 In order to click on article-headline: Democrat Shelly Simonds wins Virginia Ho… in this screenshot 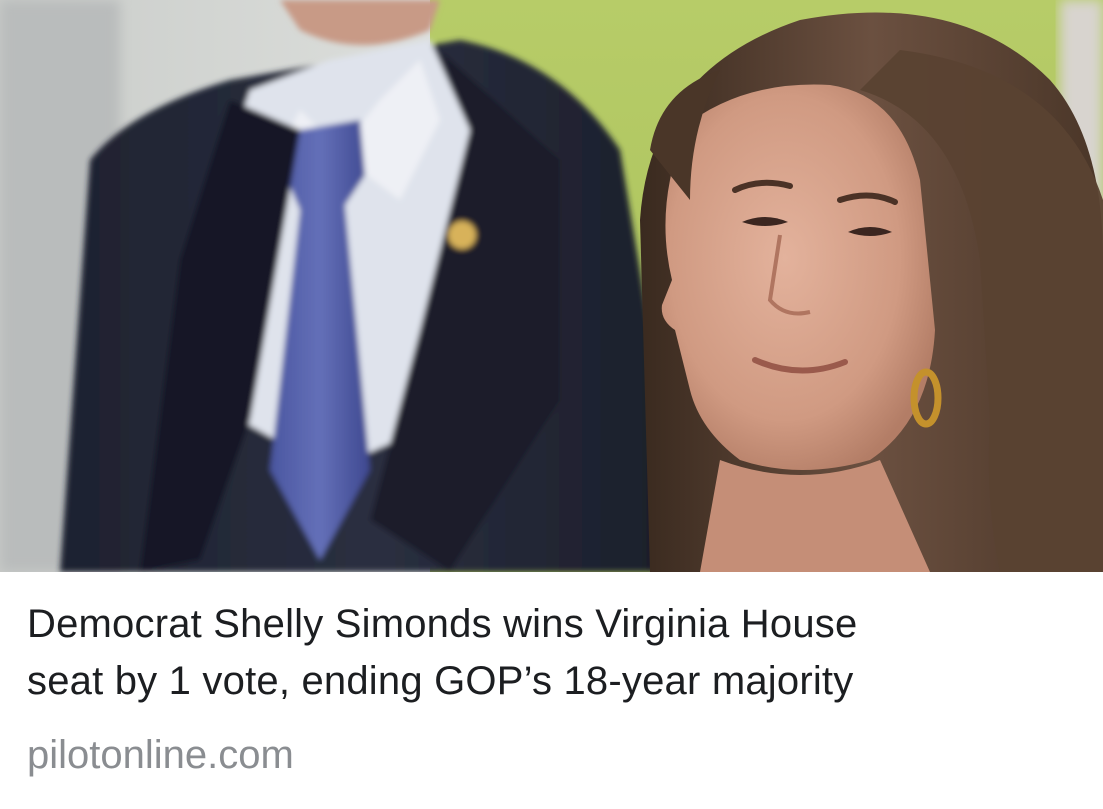, I will do `click(557, 653)`.